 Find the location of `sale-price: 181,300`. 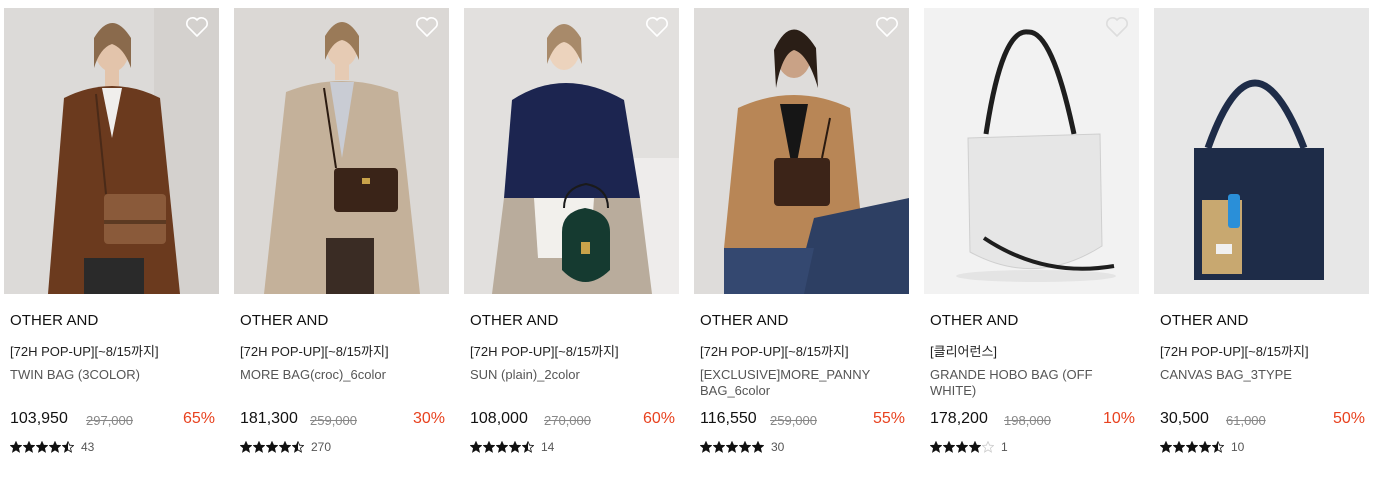

sale-price: 181,300 is located at coordinates (269, 418).